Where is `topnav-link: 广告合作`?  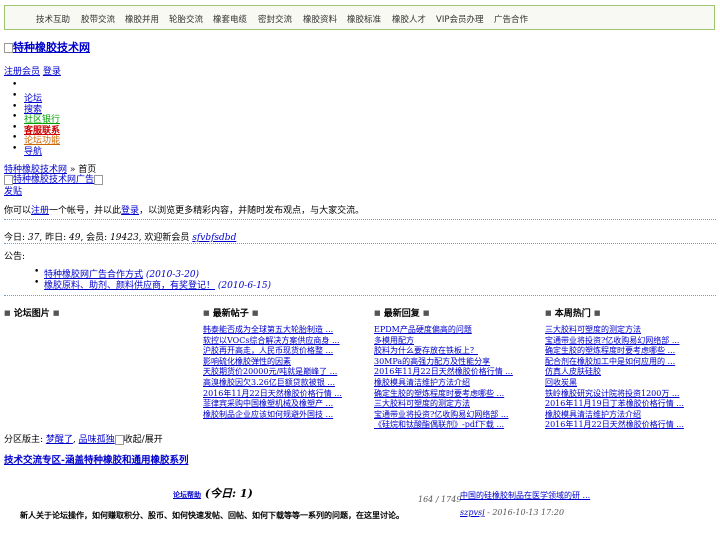
topnav-link: 广告合作 is located at coordinates (511, 19).